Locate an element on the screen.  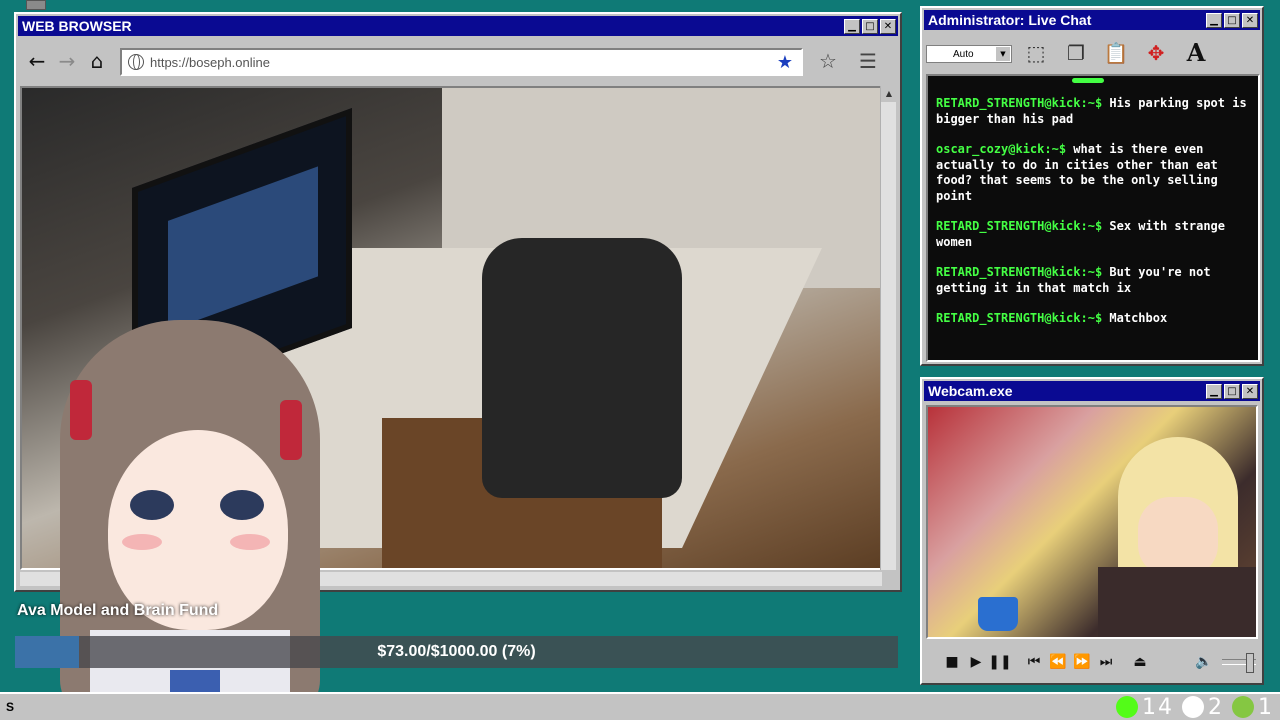
paste-icon: 📋 is located at coordinates (1116, 54).